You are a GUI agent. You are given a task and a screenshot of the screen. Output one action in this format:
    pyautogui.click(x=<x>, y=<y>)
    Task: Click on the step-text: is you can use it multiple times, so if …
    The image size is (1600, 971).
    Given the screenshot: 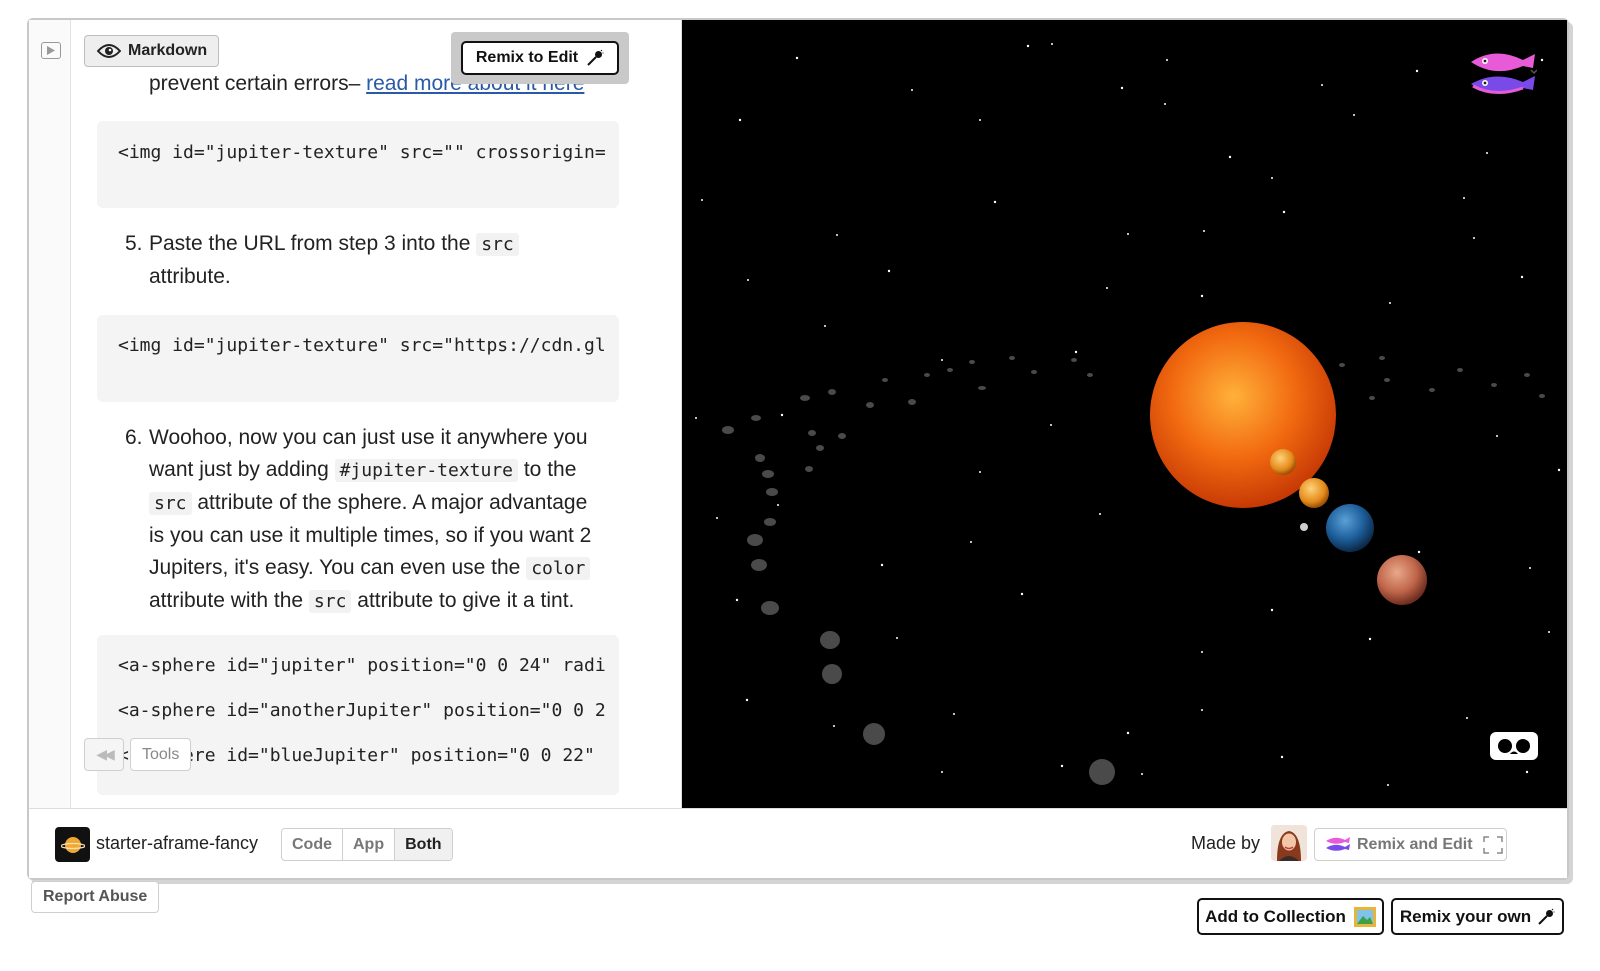 What is the action you would take?
    pyautogui.click(x=370, y=535)
    